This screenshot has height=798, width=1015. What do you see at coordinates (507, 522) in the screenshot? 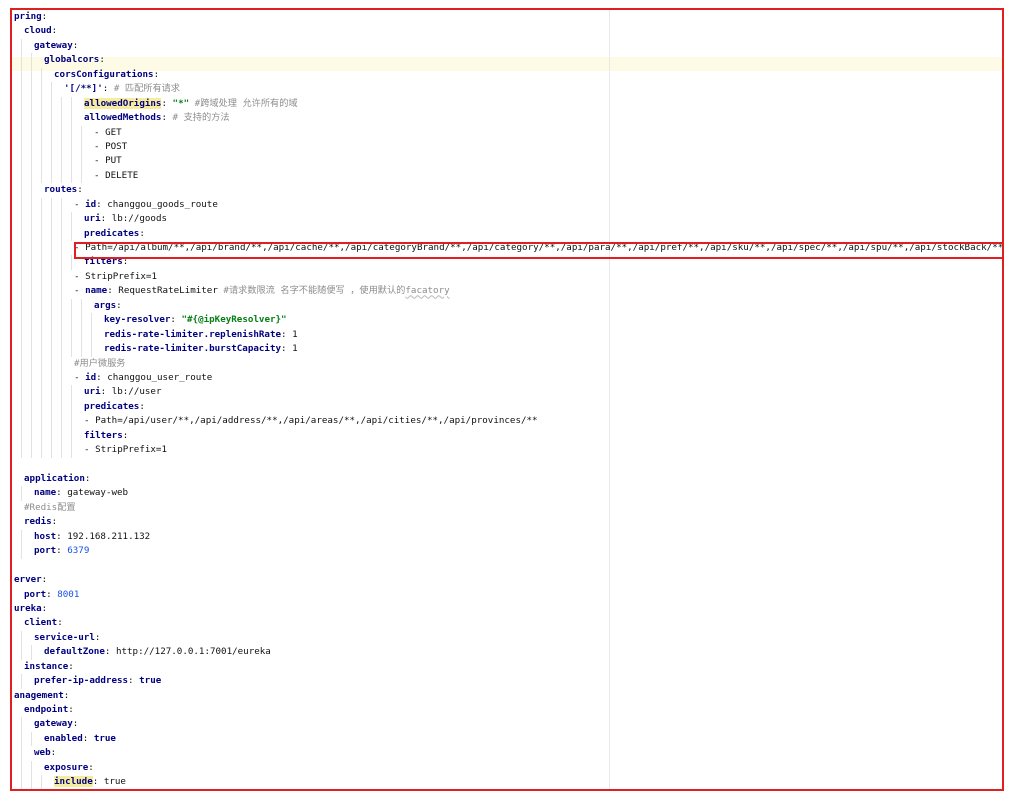
I see `code-line: redis:` at bounding box center [507, 522].